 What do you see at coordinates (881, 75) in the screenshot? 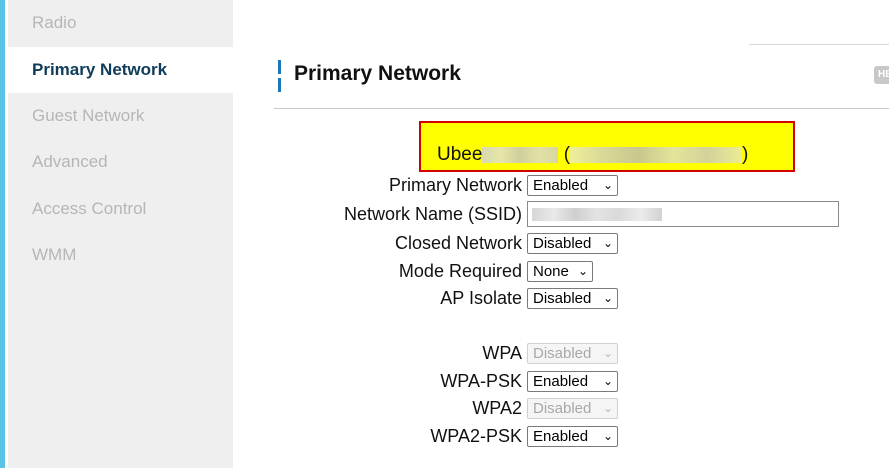
I see `help-button: HE` at bounding box center [881, 75].